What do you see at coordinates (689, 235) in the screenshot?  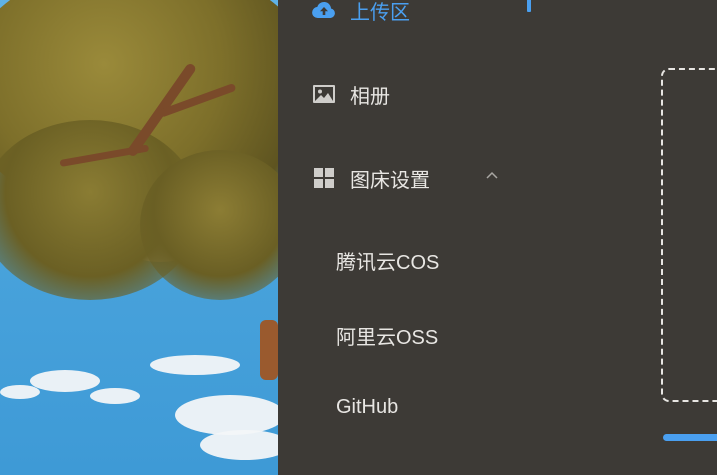 I see `upload-dropzone` at bounding box center [689, 235].